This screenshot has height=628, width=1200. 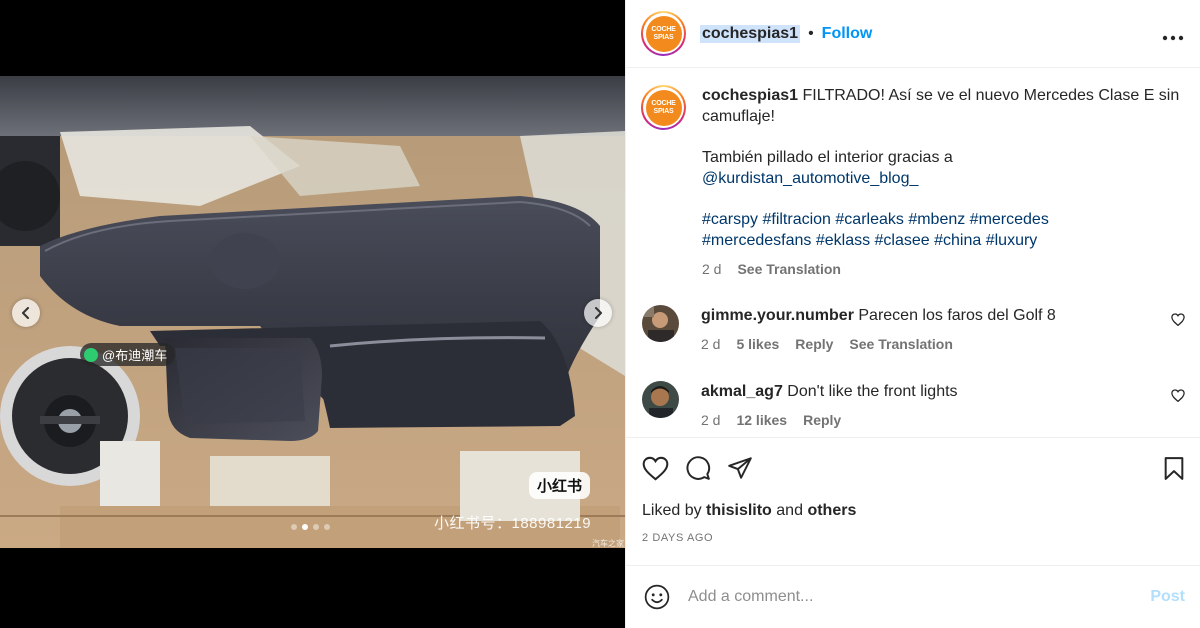 I want to click on comment-likes: 5 likes, so click(x=757, y=344).